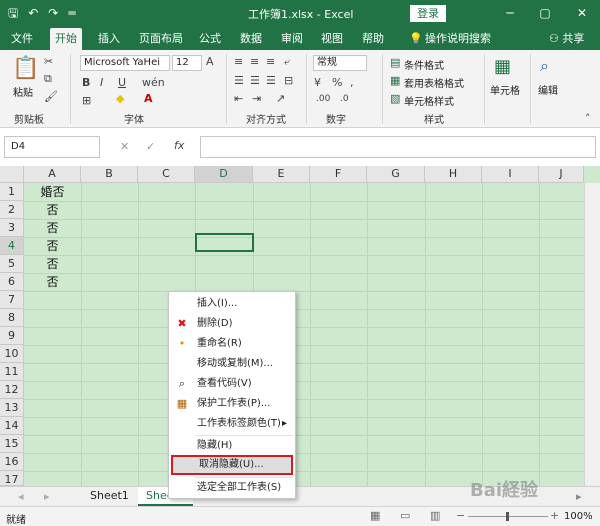 The width and height of the screenshot is (600, 526). Describe the element at coordinates (566, 39) in the screenshot. I see `share-button: ⚇ 共享` at that location.